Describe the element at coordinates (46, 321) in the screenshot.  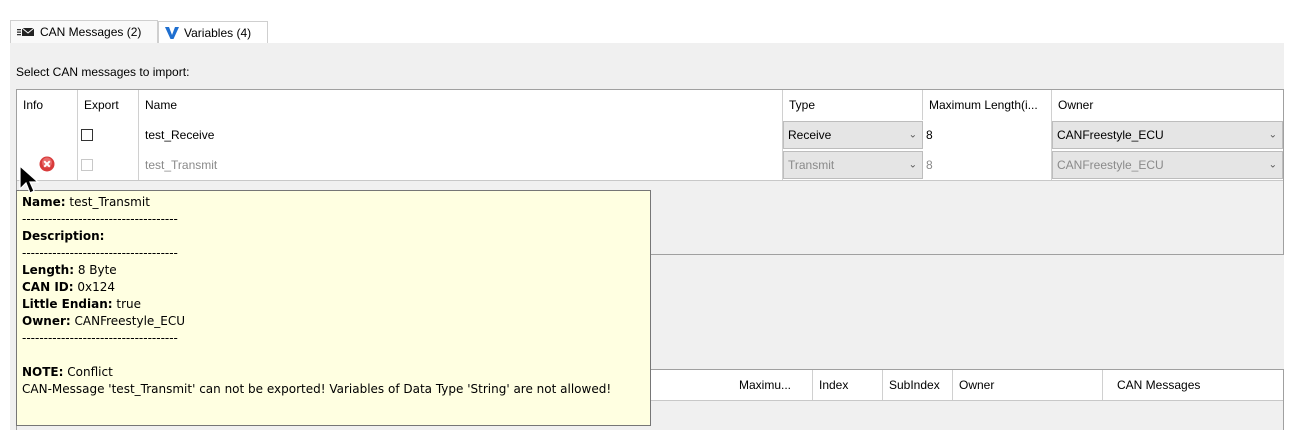
I see `tooltip-owner-label: Owner:` at that location.